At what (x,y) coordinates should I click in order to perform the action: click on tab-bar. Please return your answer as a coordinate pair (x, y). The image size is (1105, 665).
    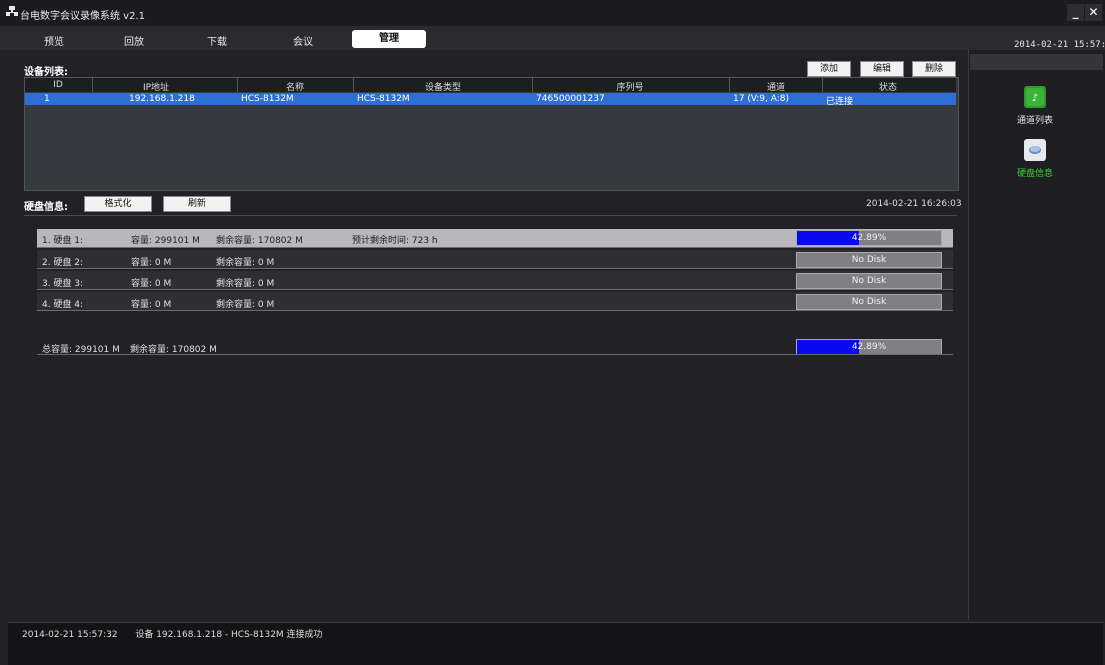
    Looking at the image, I should click on (552, 38).